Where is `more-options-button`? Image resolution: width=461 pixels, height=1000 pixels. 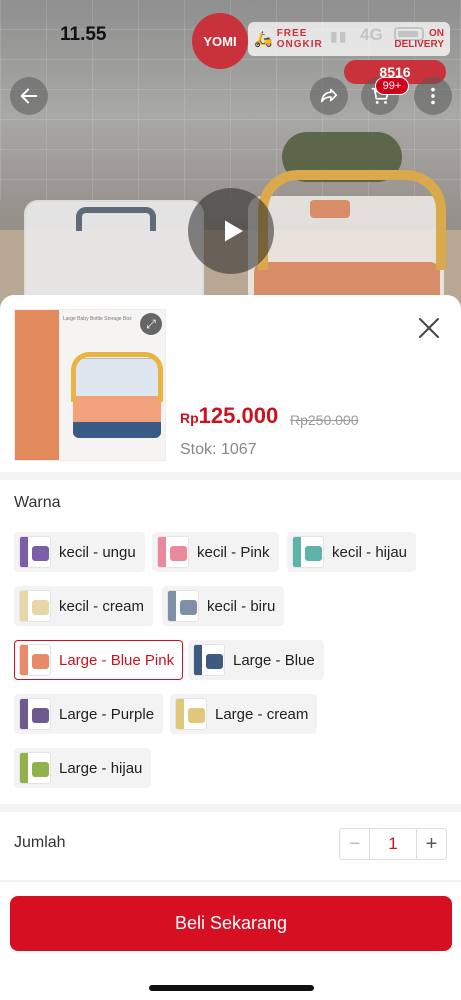 more-options-button is located at coordinates (433, 96).